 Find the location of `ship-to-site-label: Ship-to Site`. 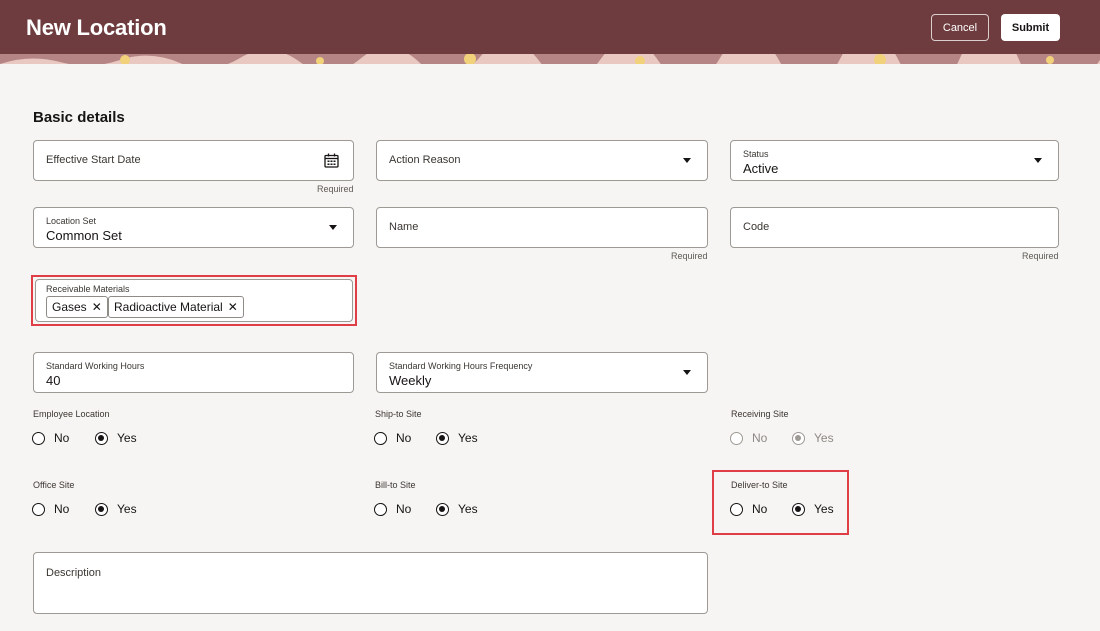

ship-to-site-label: Ship-to Site is located at coordinates (398, 414).